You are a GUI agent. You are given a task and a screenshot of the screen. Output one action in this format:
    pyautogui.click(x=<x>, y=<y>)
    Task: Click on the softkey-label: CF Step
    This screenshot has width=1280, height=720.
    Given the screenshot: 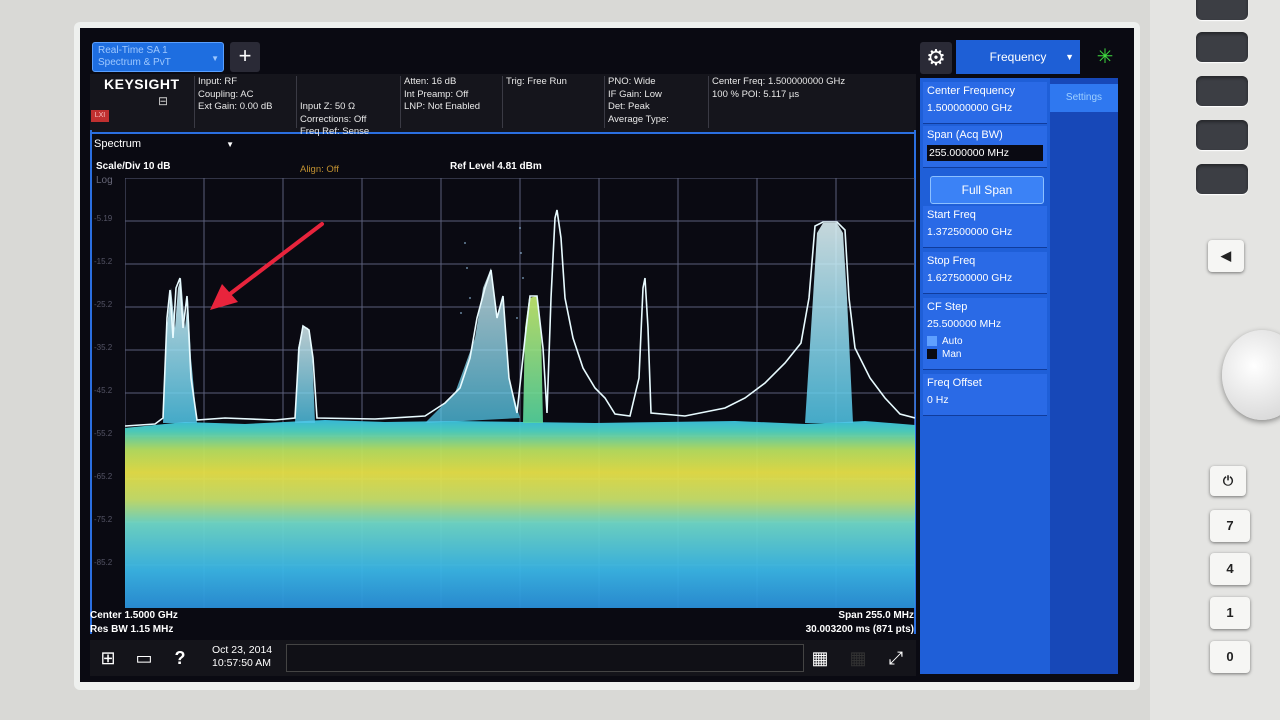 What is the action you would take?
    pyautogui.click(x=947, y=307)
    